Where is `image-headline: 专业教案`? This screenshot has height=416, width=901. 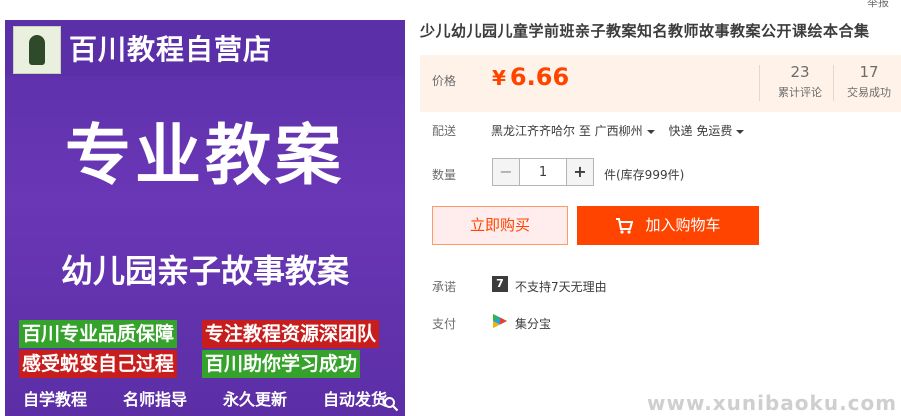 image-headline: 专业教案 is located at coordinates (205, 155).